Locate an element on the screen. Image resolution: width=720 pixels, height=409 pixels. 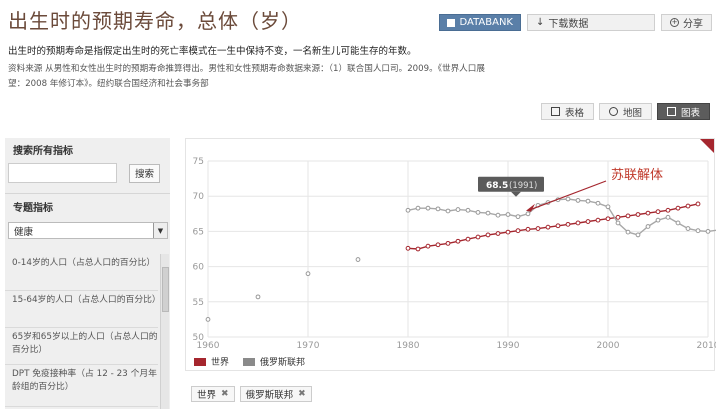
list-item: 65岁和65岁以上的人口（占总人口的百分比） is located at coordinates (81, 346).